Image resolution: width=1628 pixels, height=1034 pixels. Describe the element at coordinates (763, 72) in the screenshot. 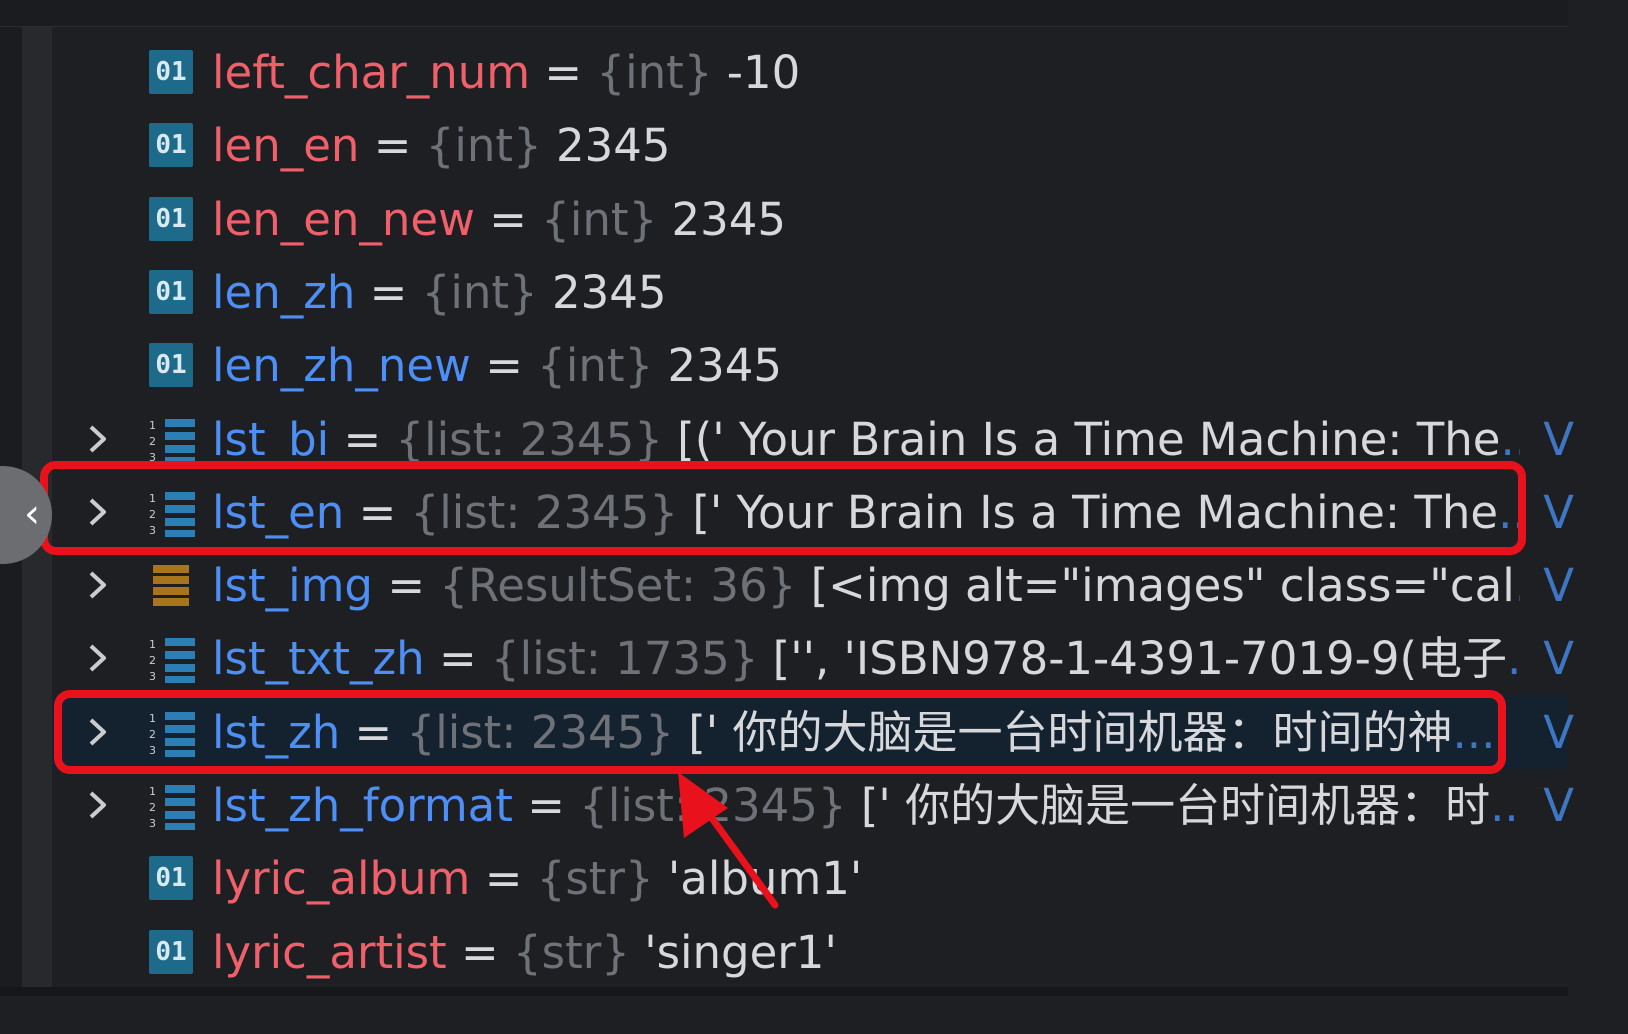

I see `variable-value: -10` at that location.